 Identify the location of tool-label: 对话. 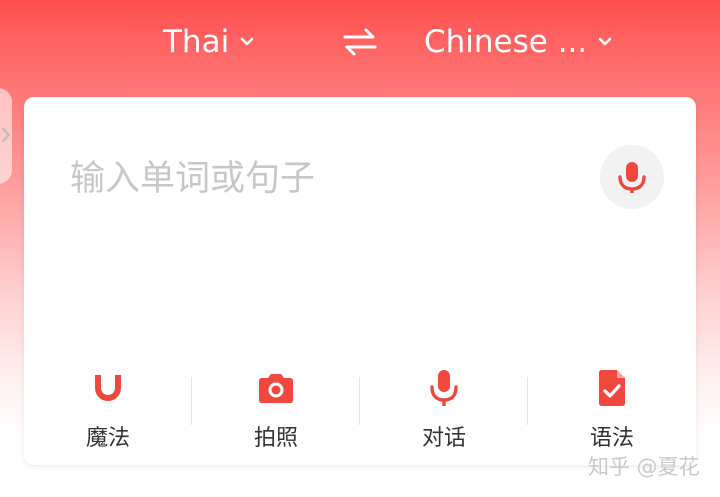
(443, 438).